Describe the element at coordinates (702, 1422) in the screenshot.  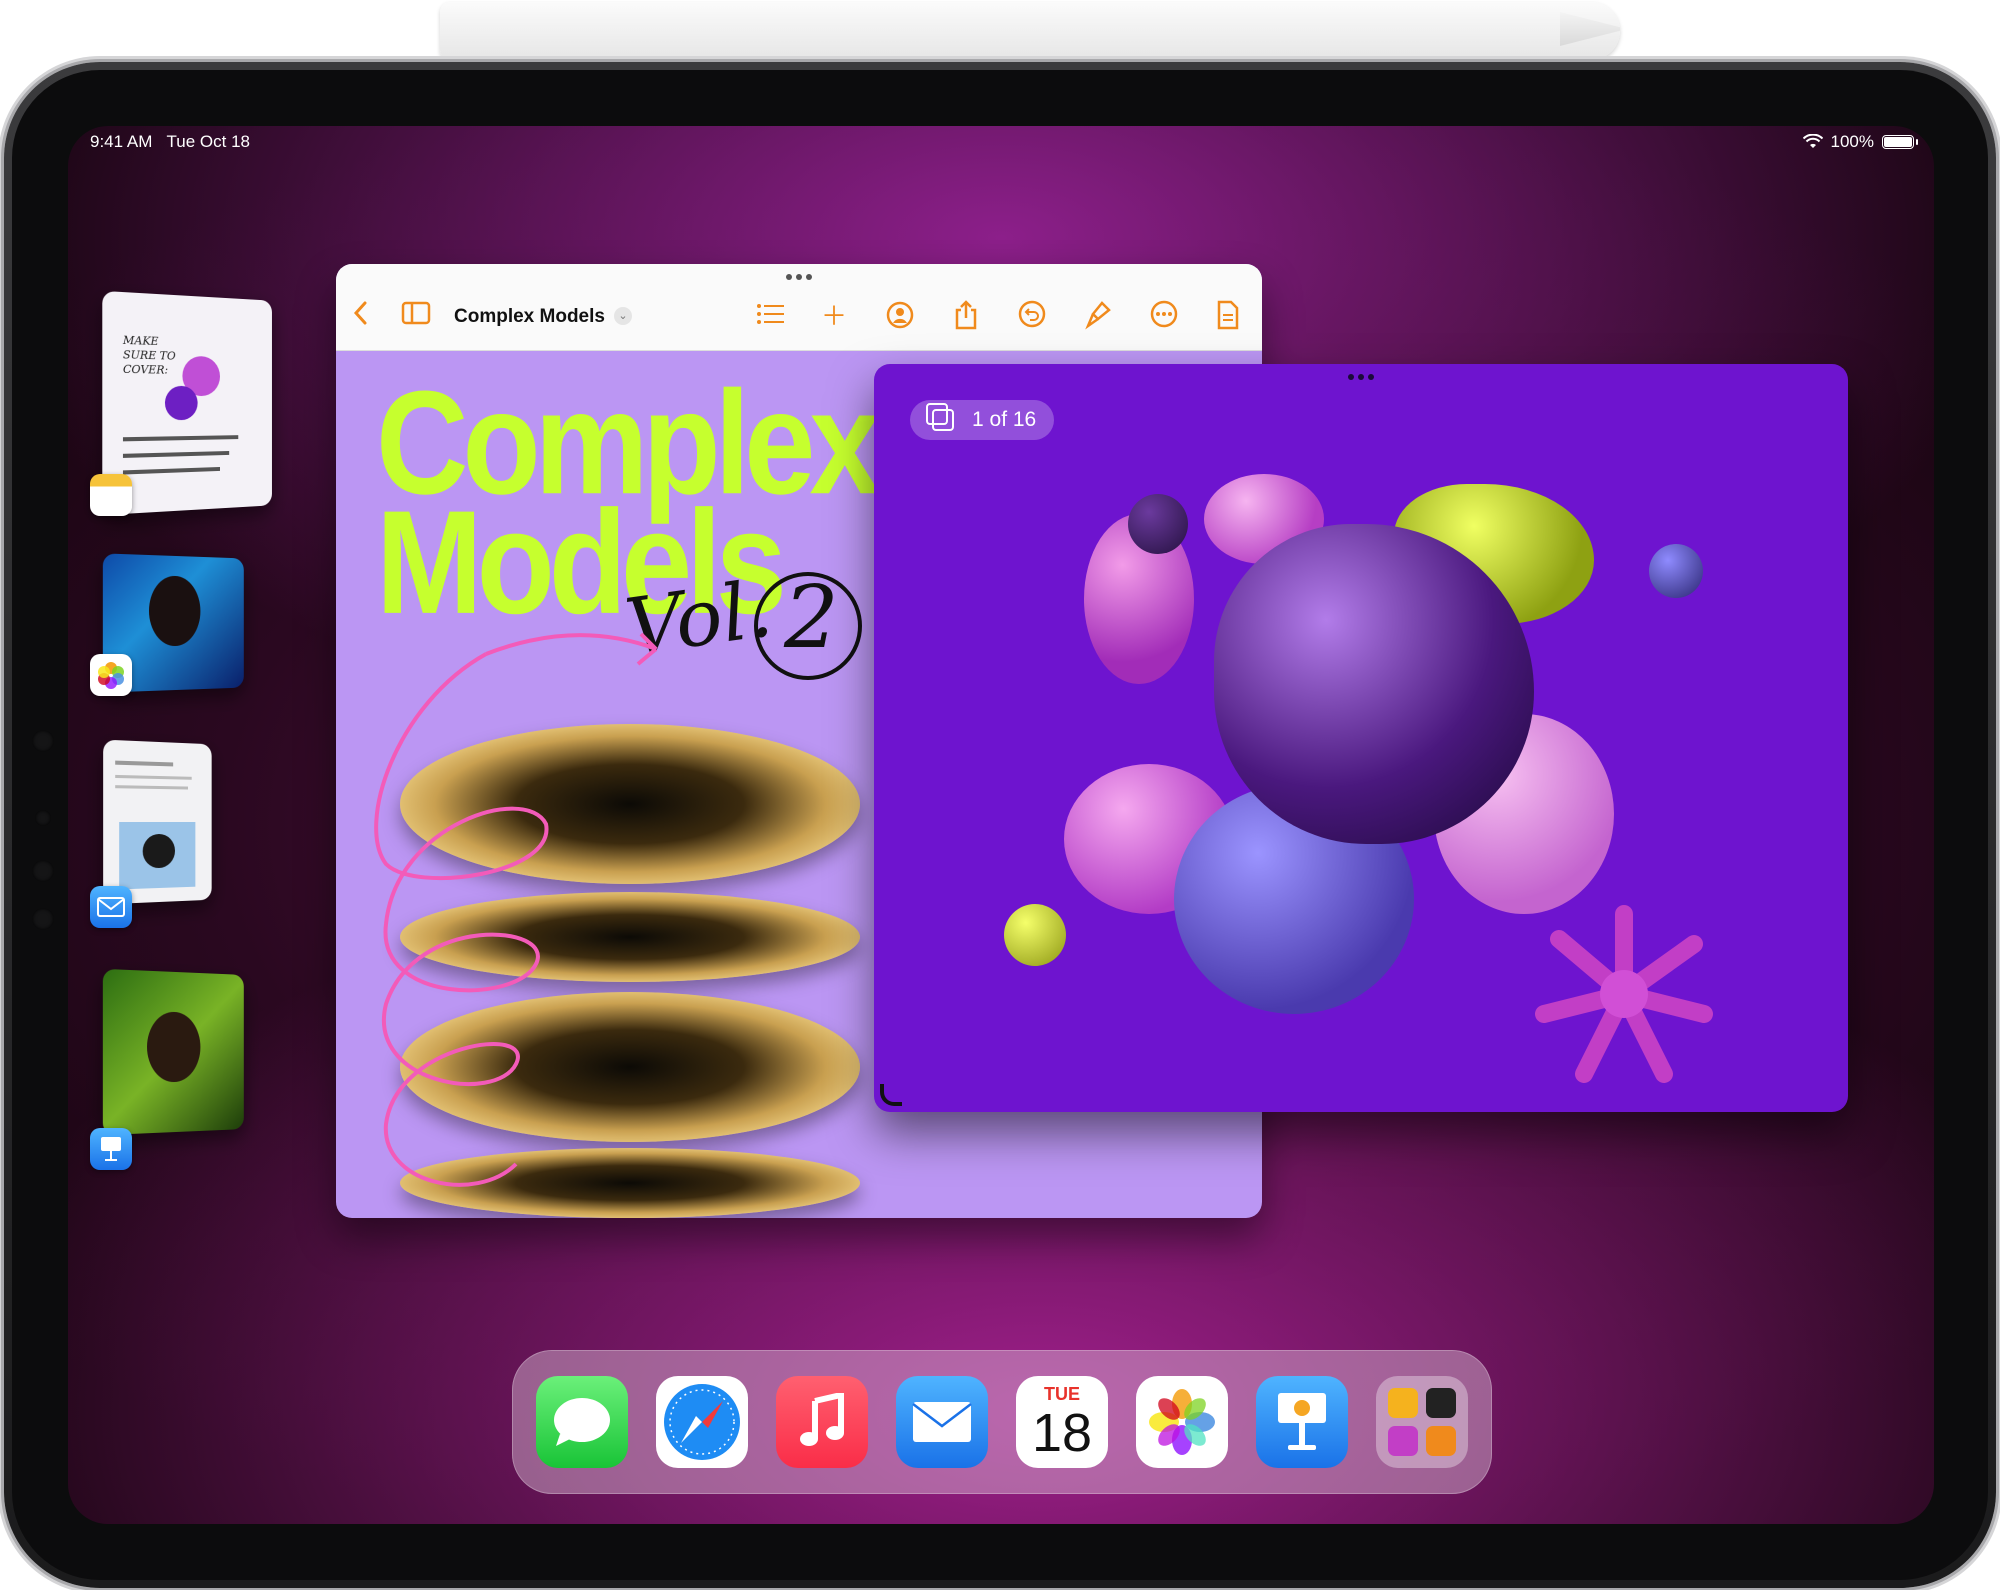
I see `safari-icon` at that location.